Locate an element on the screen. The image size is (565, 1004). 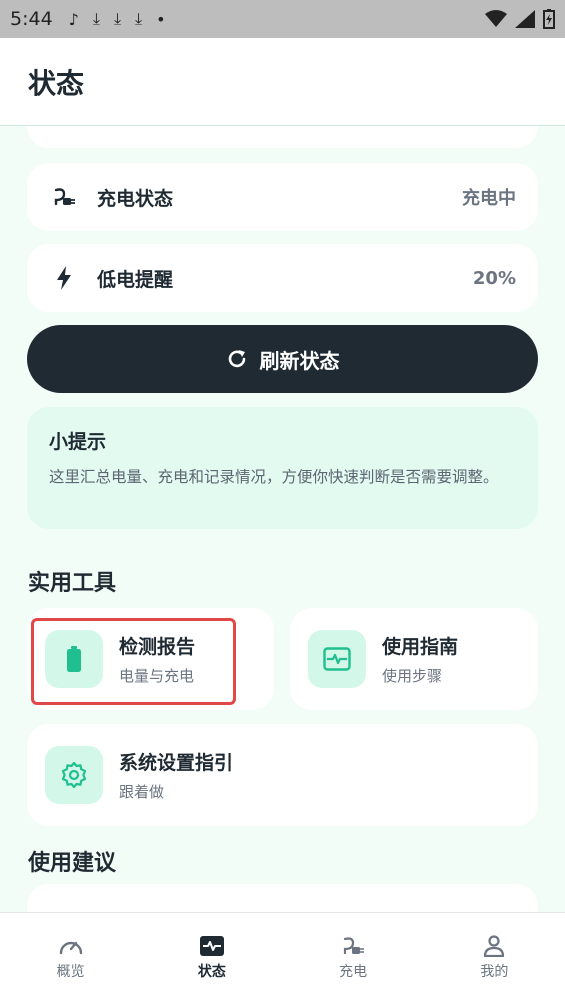
refresh-label: 刷新状态 is located at coordinates (299, 360).